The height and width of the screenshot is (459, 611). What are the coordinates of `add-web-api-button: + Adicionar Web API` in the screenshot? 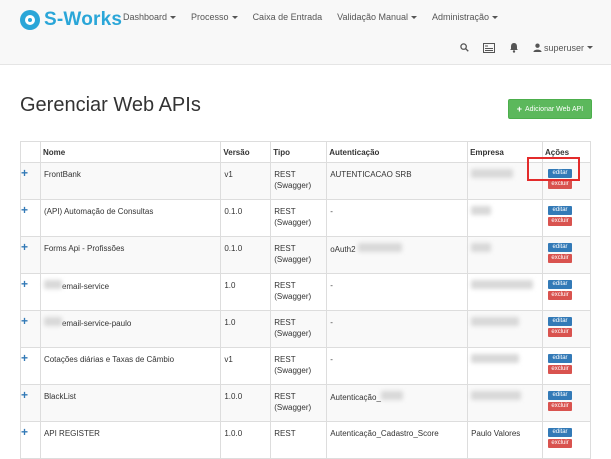 It's located at (550, 109).